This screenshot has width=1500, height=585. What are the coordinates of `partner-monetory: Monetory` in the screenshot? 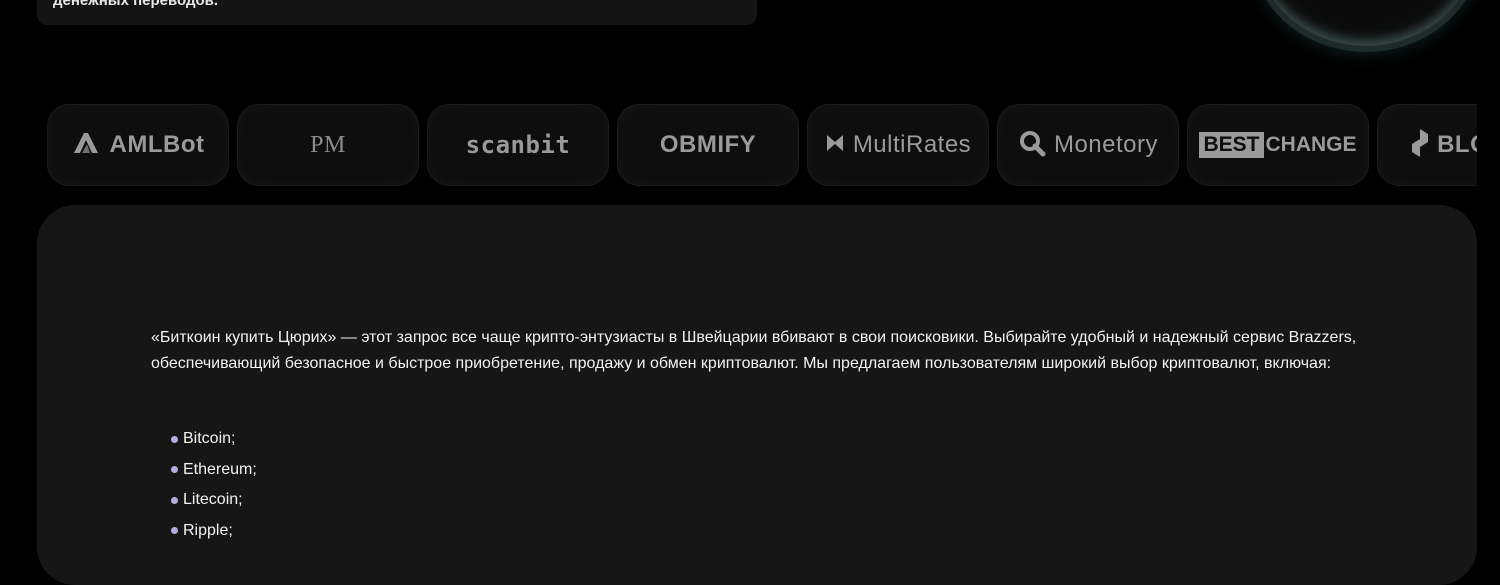 It's located at (1088, 145).